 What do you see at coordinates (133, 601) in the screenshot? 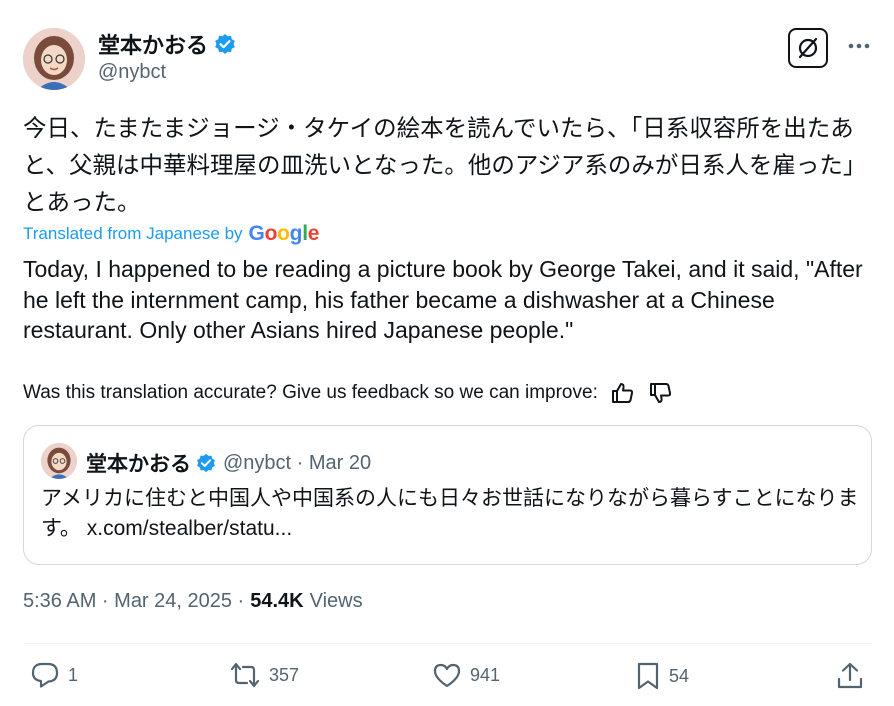
I see `timestamp: 5:36 AM · Mar 24, 2025 ·` at bounding box center [133, 601].